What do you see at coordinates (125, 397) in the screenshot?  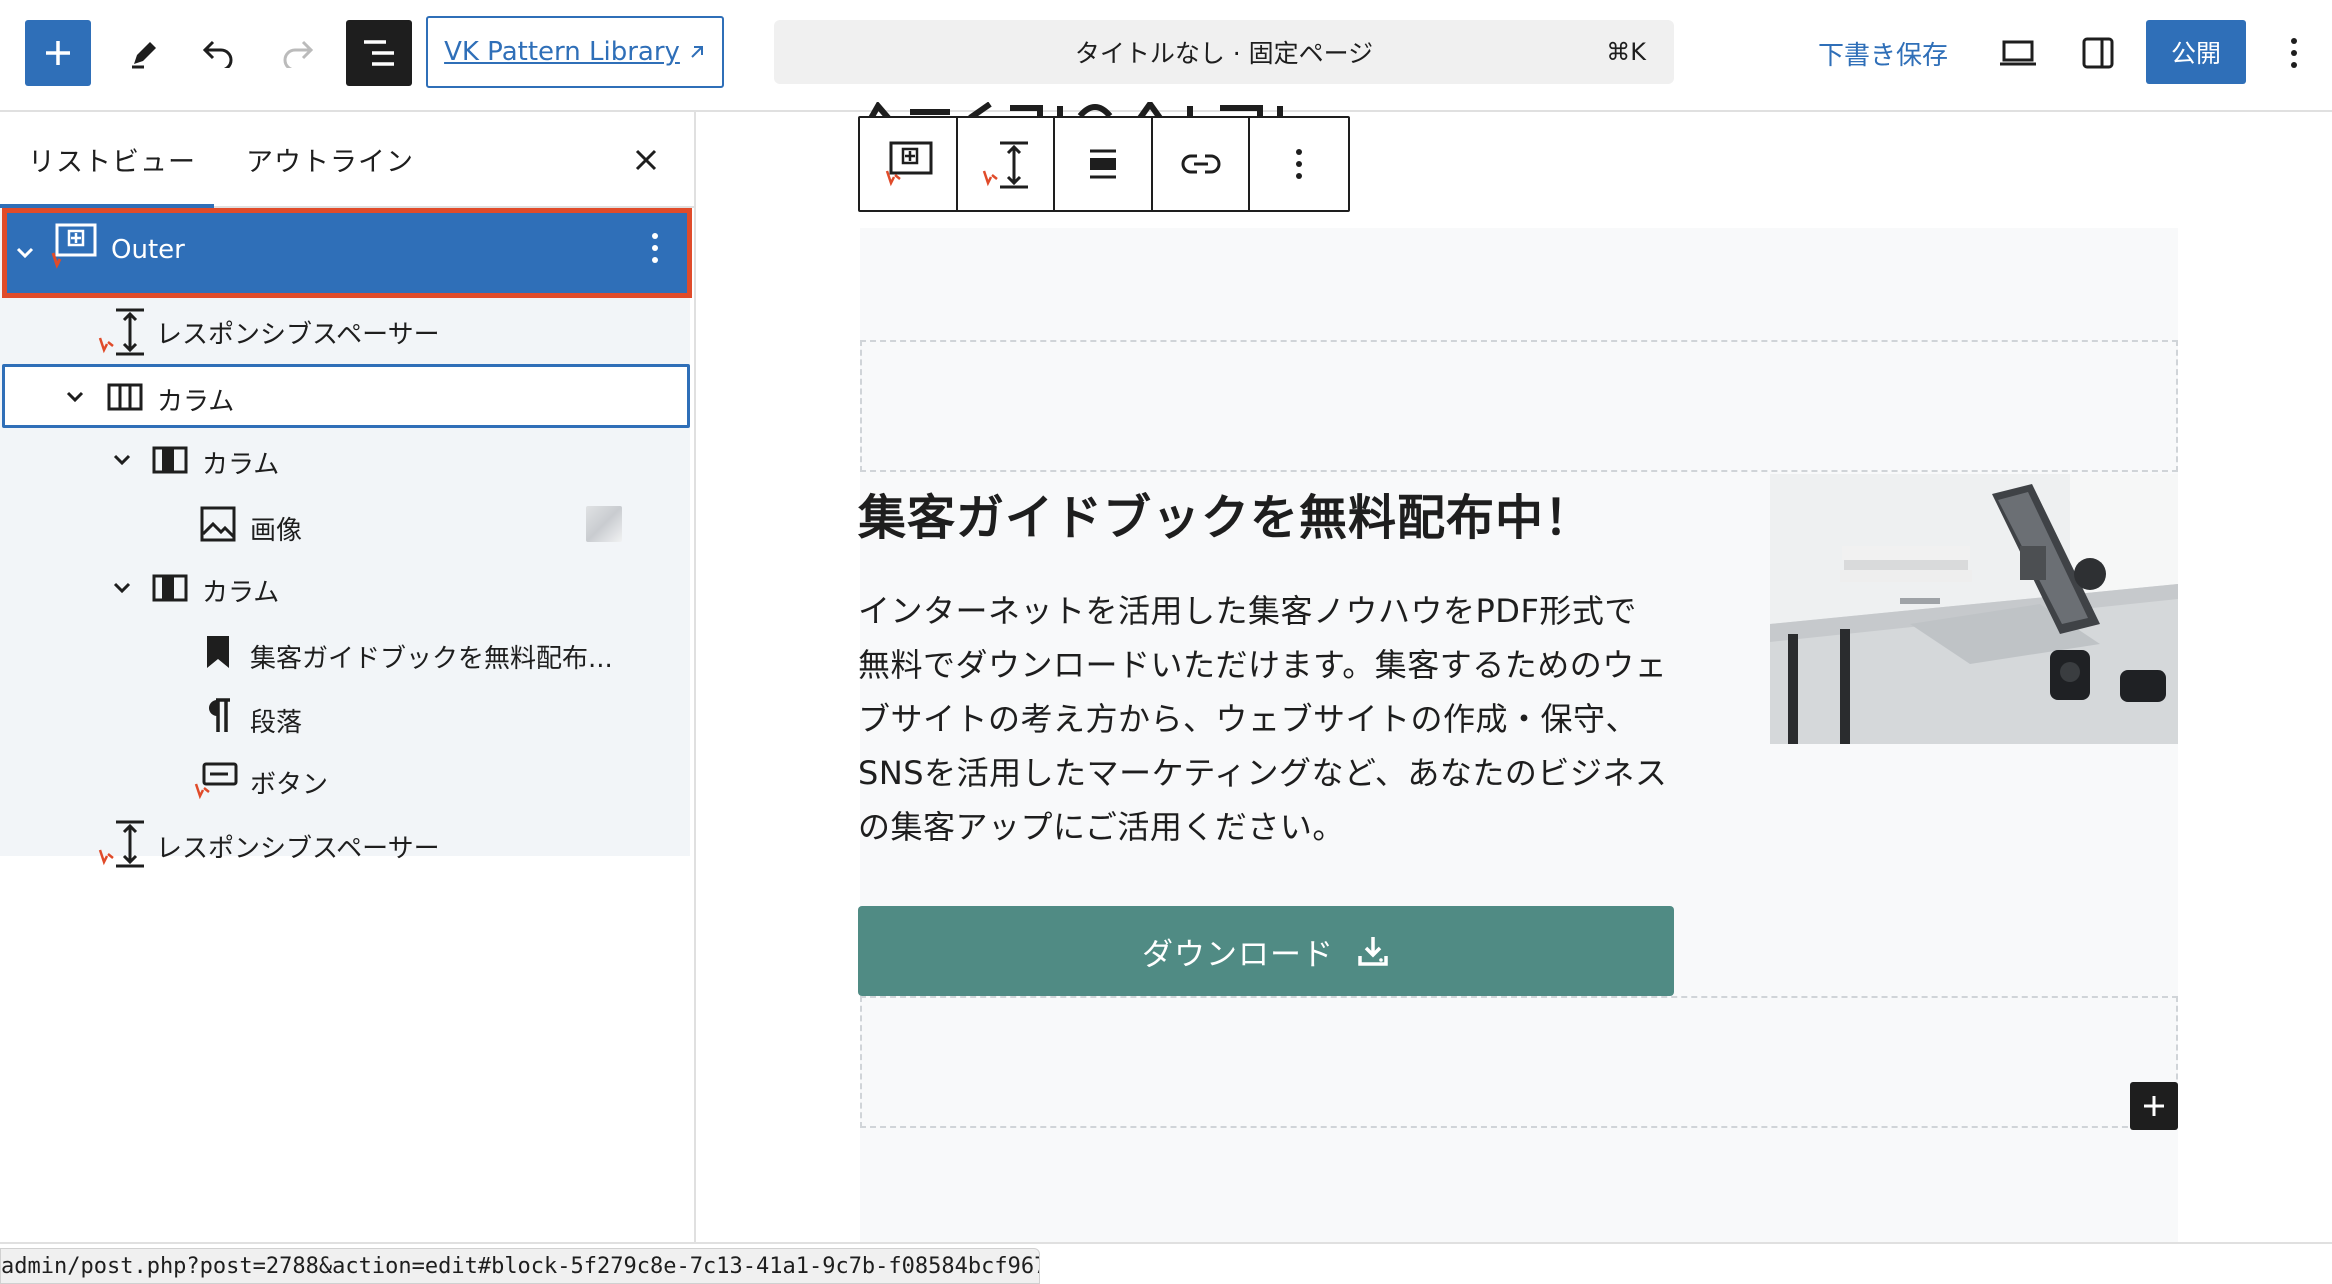 I see `columns-icon` at bounding box center [125, 397].